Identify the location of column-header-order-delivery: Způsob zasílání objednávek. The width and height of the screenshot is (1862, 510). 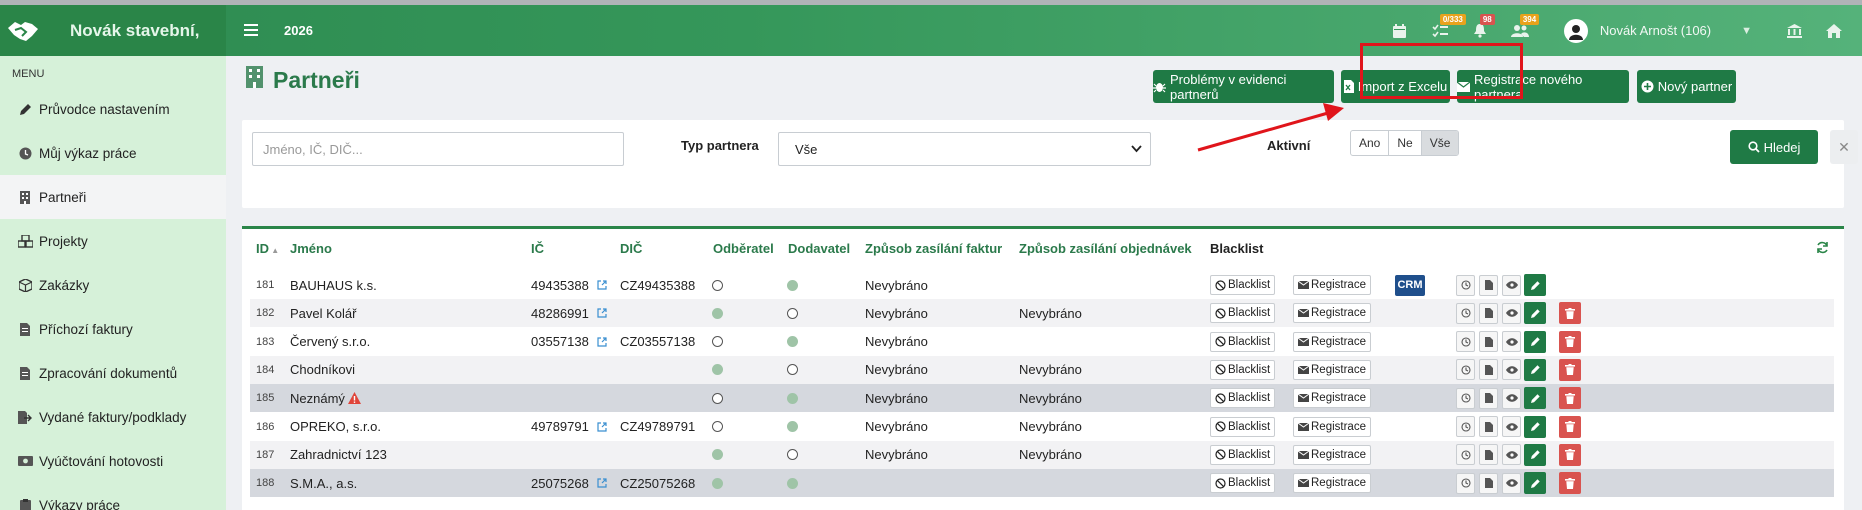
(1105, 248).